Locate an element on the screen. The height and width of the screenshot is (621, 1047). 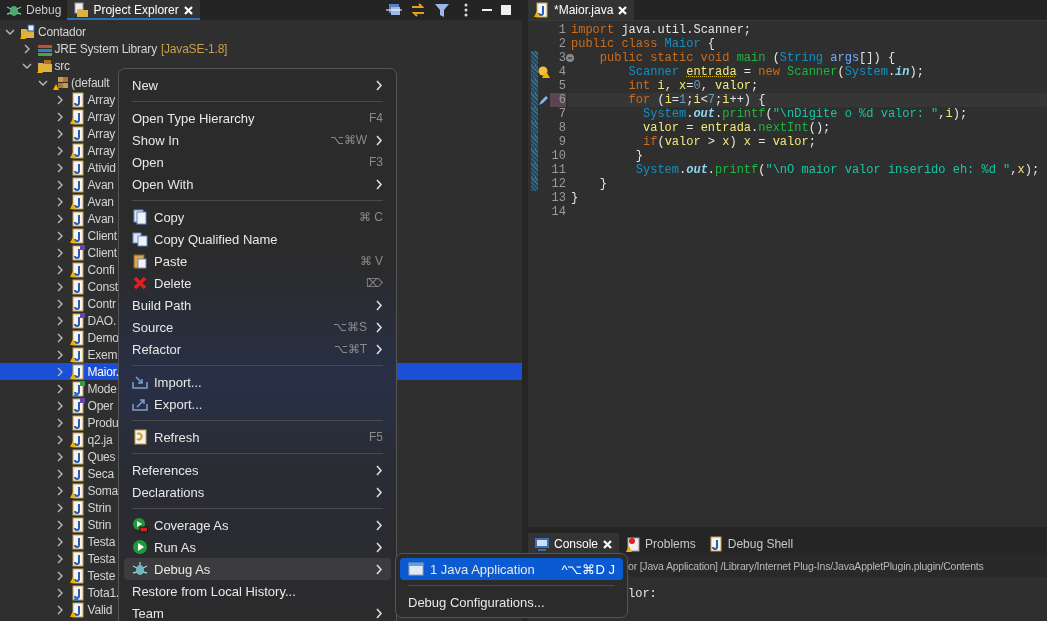
shortcut-label: ⌥⌘W is located at coordinates (348, 140).